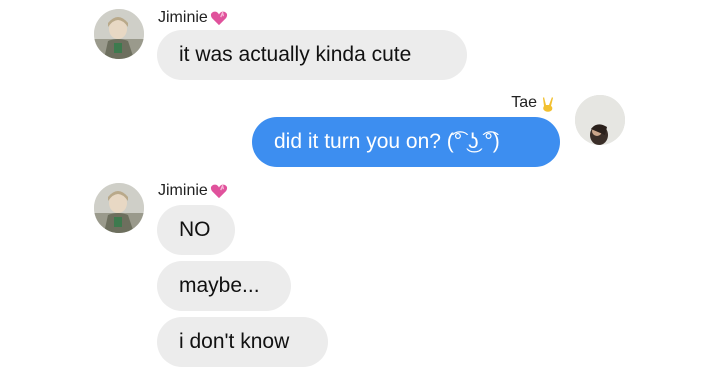 This screenshot has height=370, width=719. Describe the element at coordinates (295, 54) in the screenshot. I see `message-text: it was actually kinda cute` at that location.